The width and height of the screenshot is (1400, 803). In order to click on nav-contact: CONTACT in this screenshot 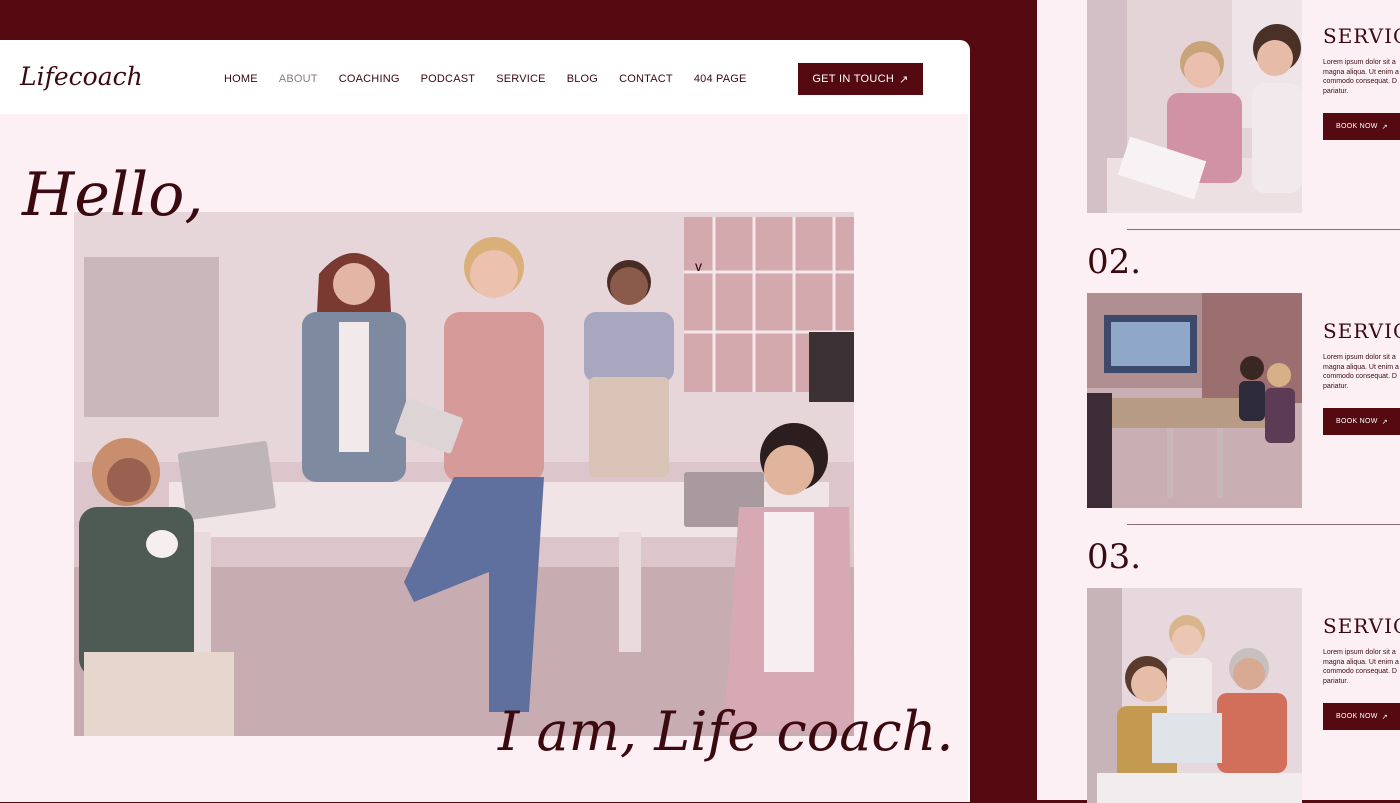, I will do `click(646, 79)`.